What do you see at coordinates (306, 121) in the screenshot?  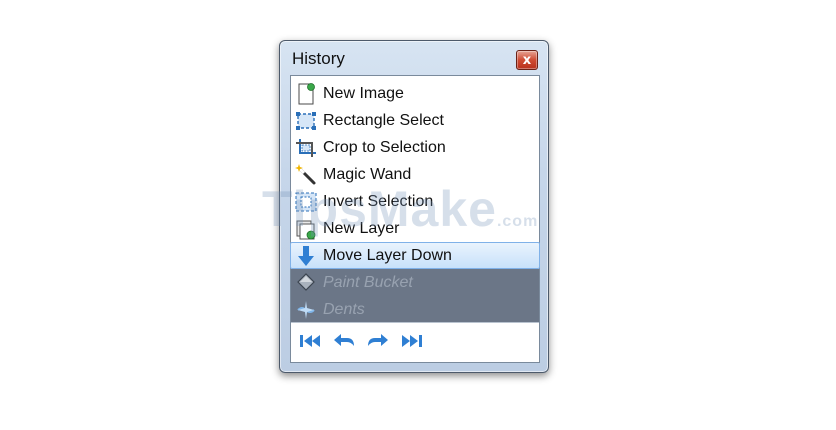 I see `rectangle-select-icon` at bounding box center [306, 121].